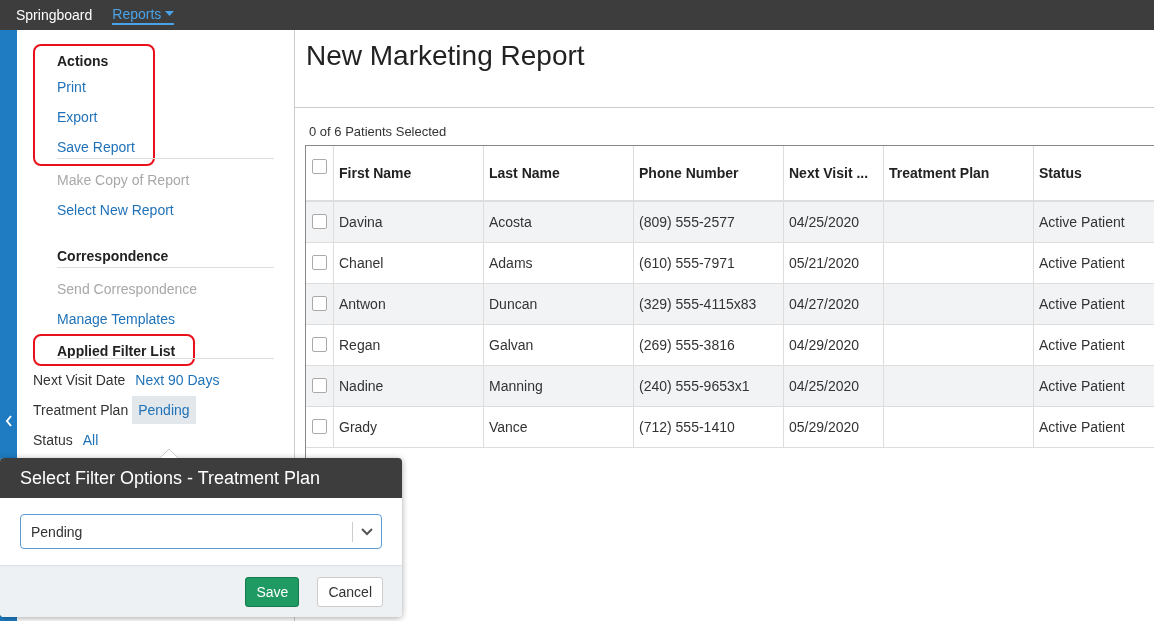 The image size is (1154, 621). I want to click on sidebar-link: Save Report, so click(96, 147).